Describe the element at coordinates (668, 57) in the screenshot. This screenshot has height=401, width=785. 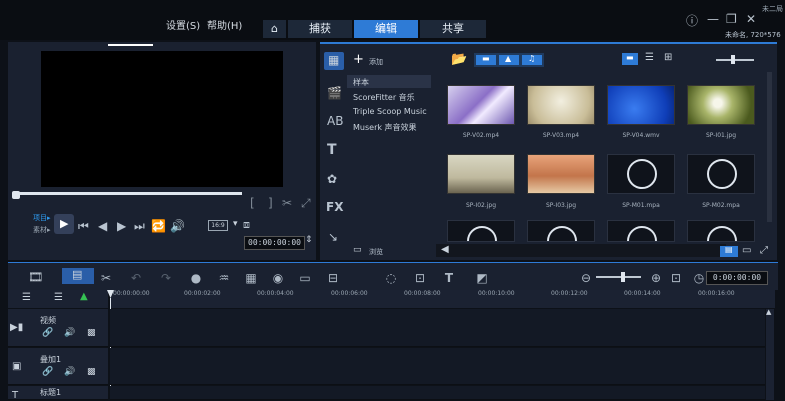
I see `grid-view-icon: ⊞` at that location.